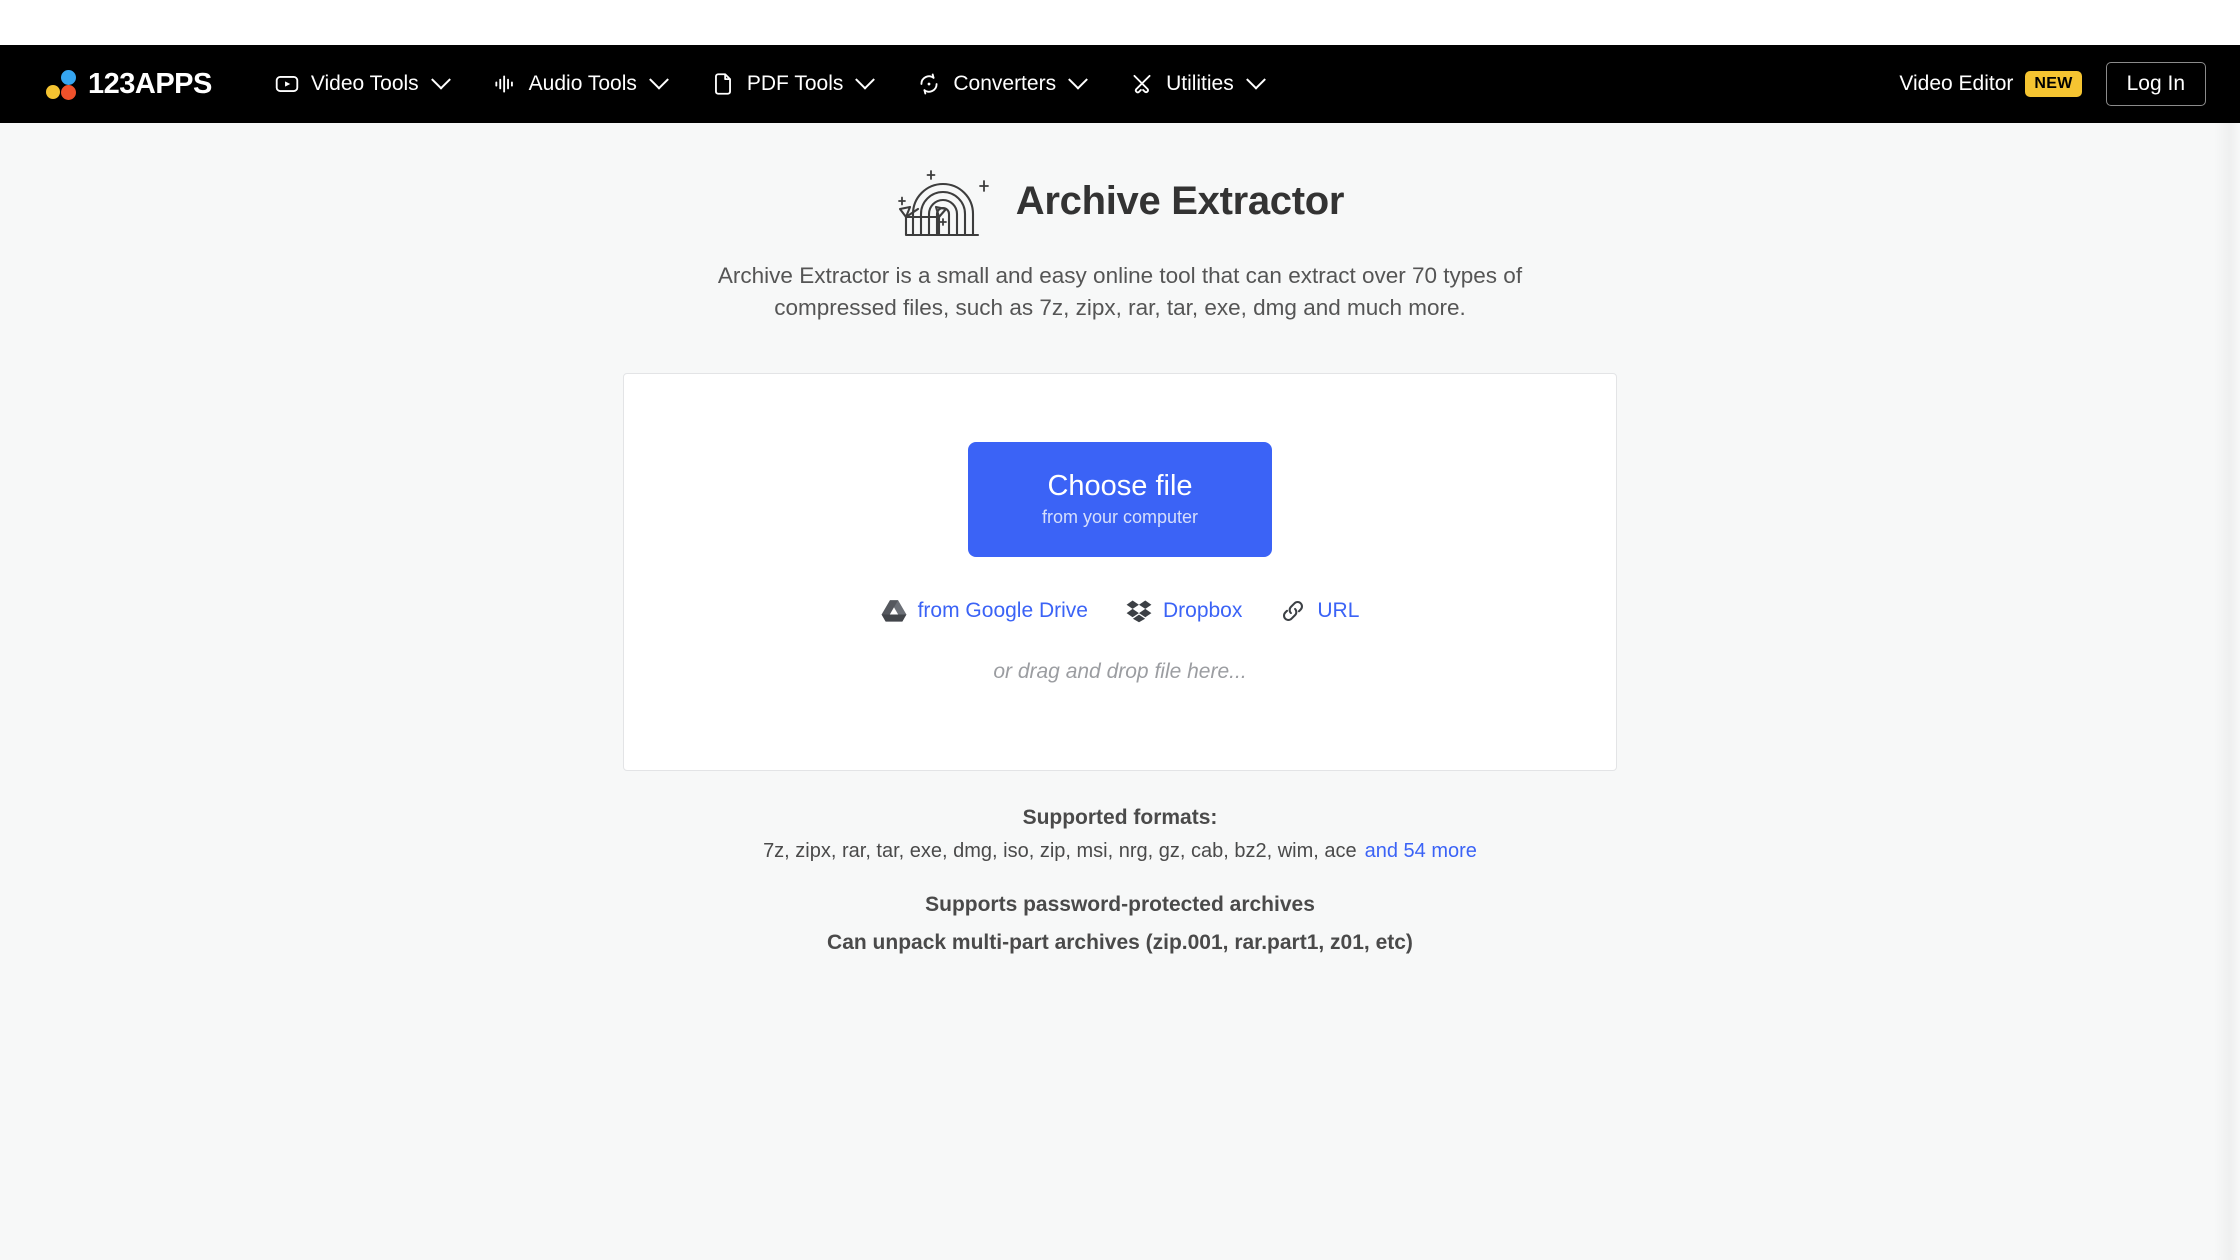  What do you see at coordinates (1002, 610) in the screenshot?
I see `source-label: from Google Drive` at bounding box center [1002, 610].